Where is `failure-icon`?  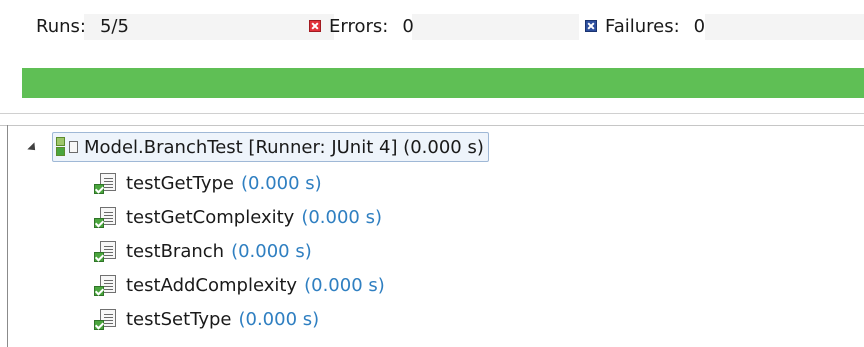 failure-icon is located at coordinates (591, 26).